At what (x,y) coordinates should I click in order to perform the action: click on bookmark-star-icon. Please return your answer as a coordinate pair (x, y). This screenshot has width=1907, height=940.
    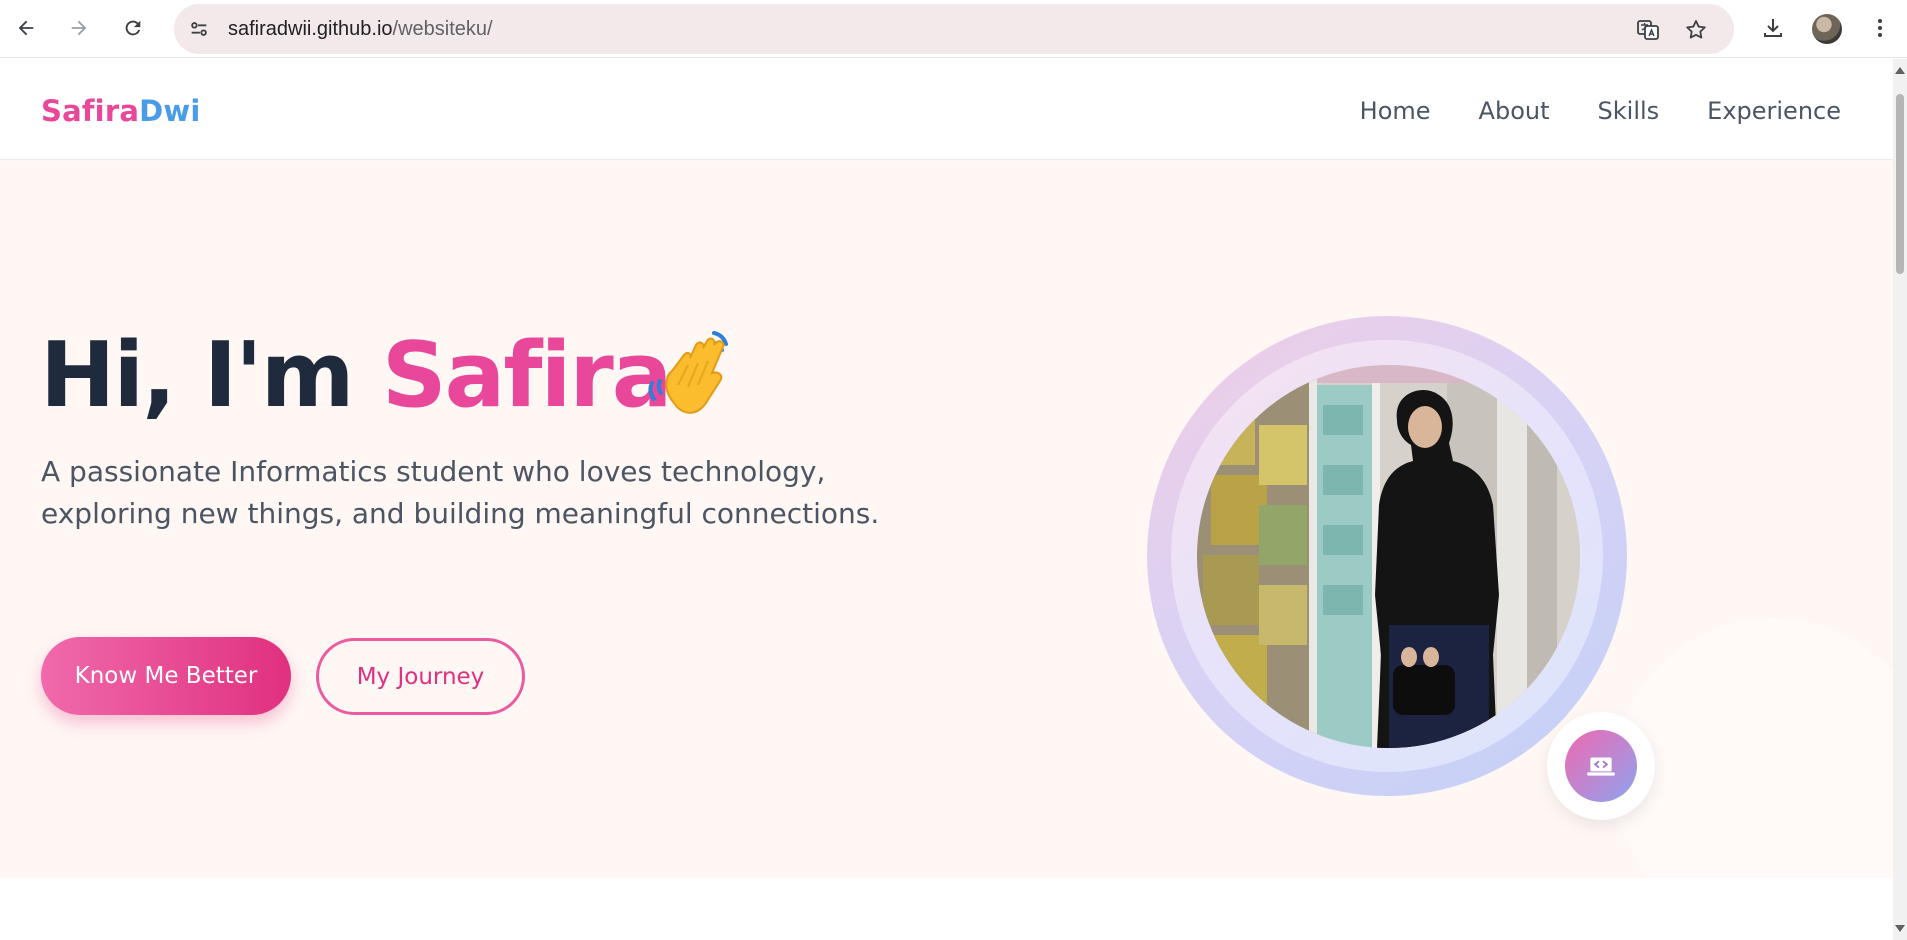
    Looking at the image, I should click on (1696, 30).